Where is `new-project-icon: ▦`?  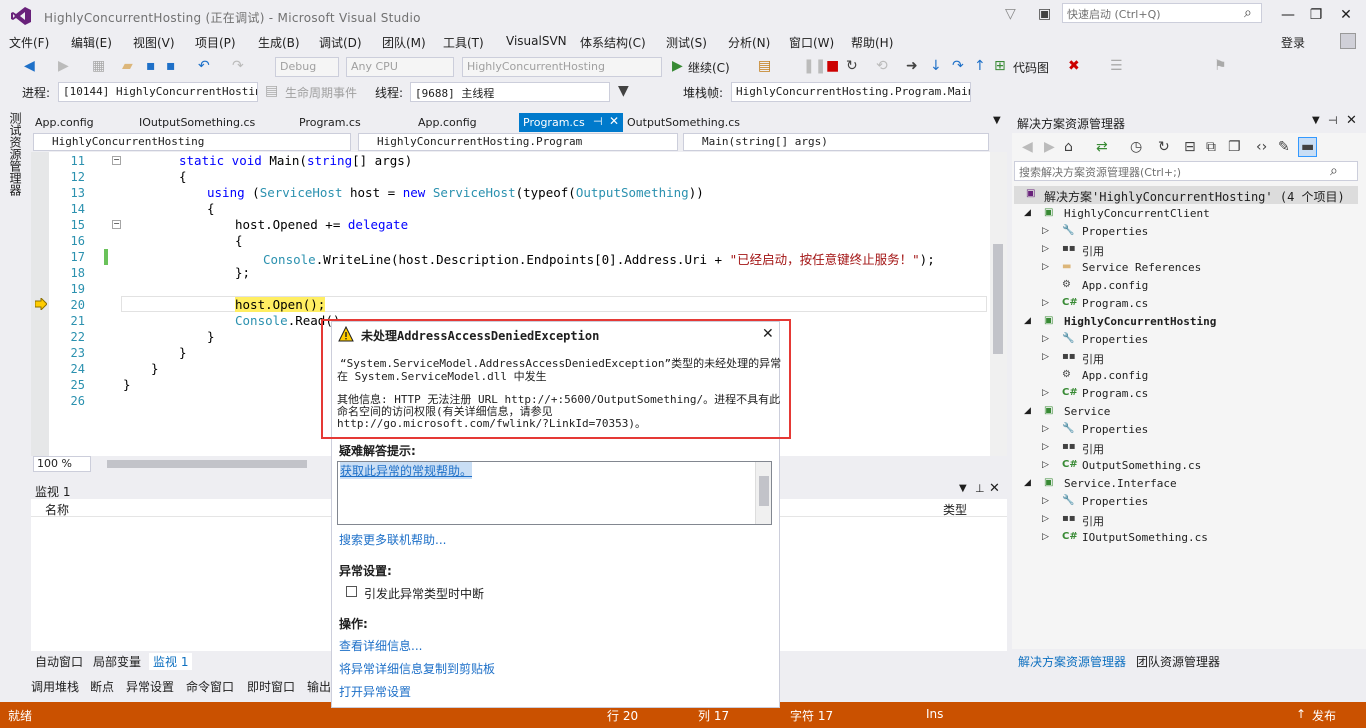
new-project-icon: ▦ is located at coordinates (98, 66).